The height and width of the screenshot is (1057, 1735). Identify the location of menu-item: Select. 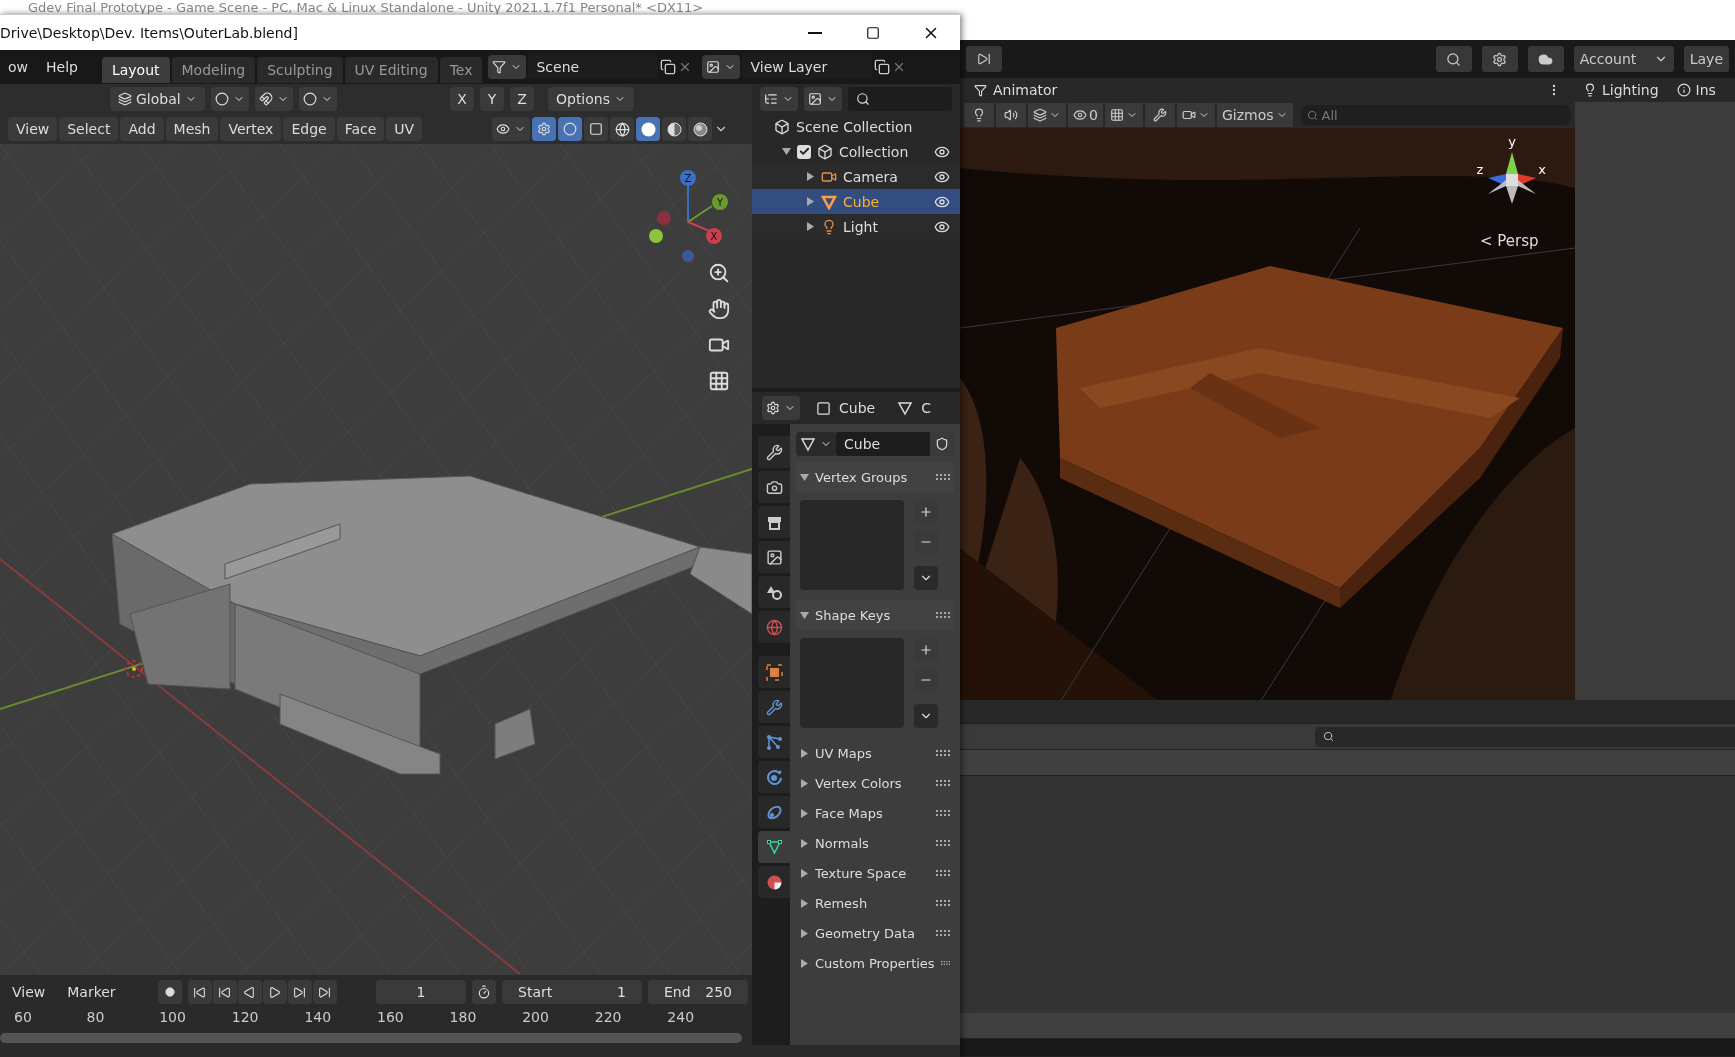
(89, 129).